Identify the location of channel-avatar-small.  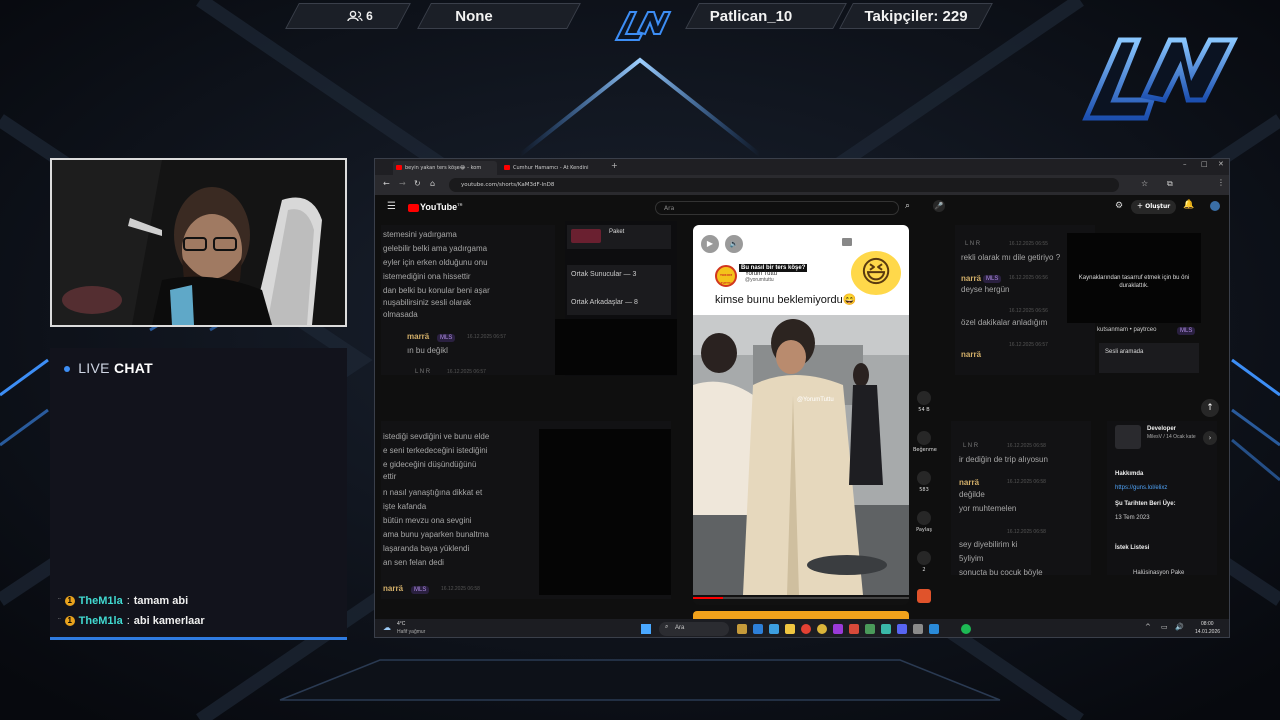
(924, 596).